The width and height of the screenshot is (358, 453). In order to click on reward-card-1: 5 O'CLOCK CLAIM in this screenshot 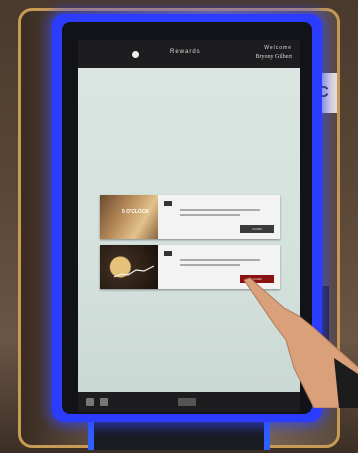, I will do `click(190, 217)`.